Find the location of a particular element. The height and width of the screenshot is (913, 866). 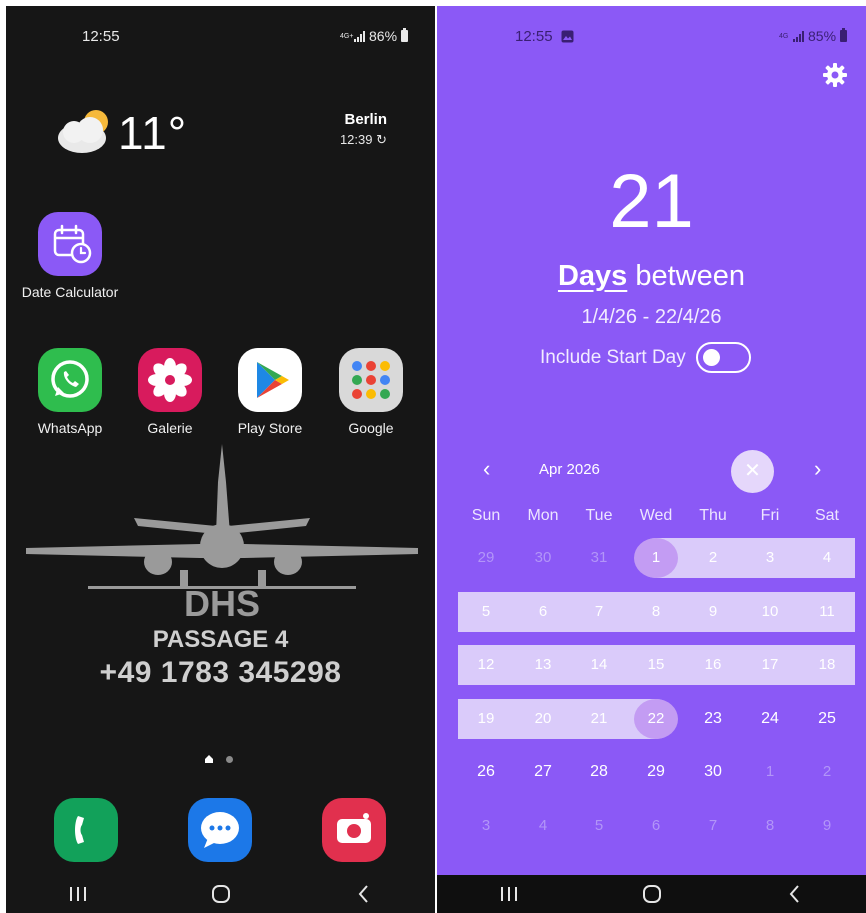

status-icons: 4G+ 86% is located at coordinates (374, 36).